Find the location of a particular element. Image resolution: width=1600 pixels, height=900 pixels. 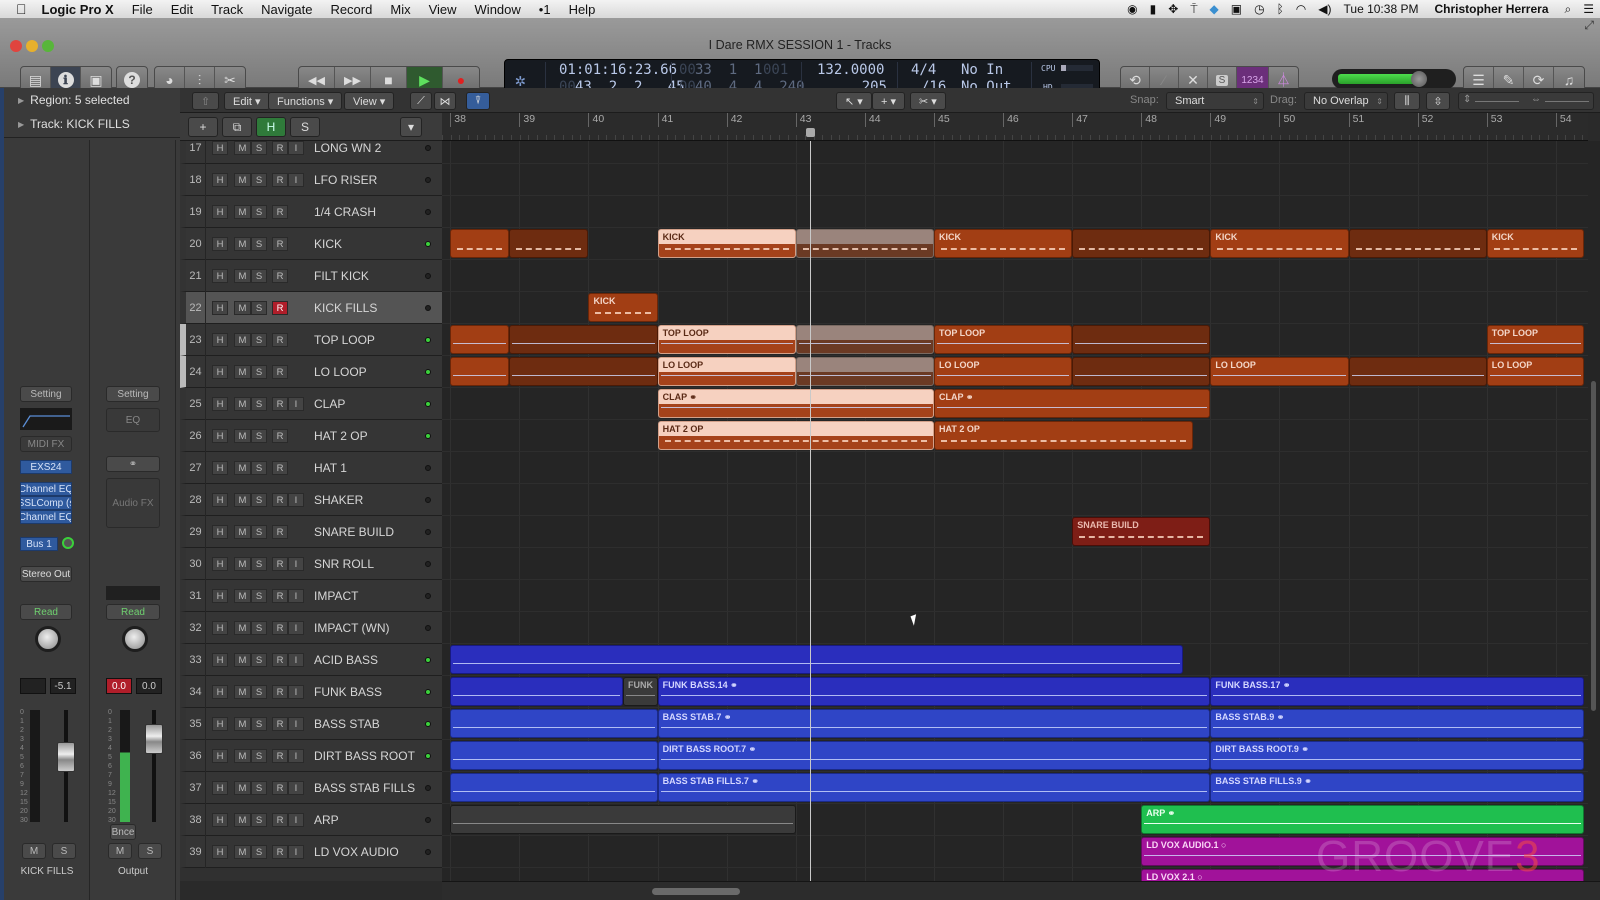

audio-fx-slot-1: Channel EQ is located at coordinates (46, 489).